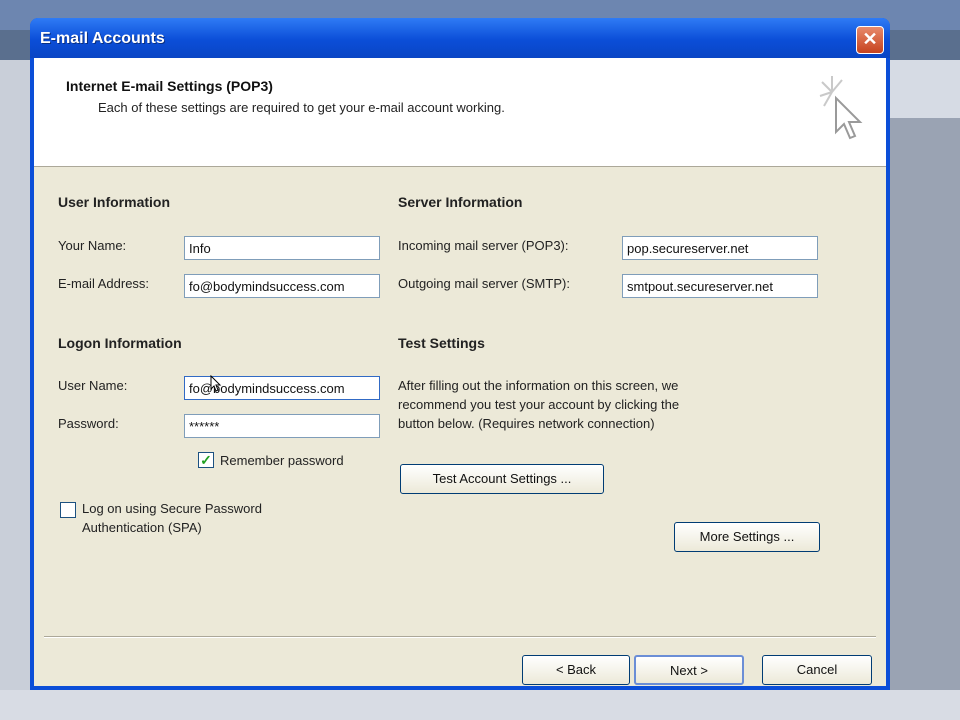 The width and height of the screenshot is (960, 720). I want to click on header-title: Internet E-mail Settings (POP3), so click(169, 86).